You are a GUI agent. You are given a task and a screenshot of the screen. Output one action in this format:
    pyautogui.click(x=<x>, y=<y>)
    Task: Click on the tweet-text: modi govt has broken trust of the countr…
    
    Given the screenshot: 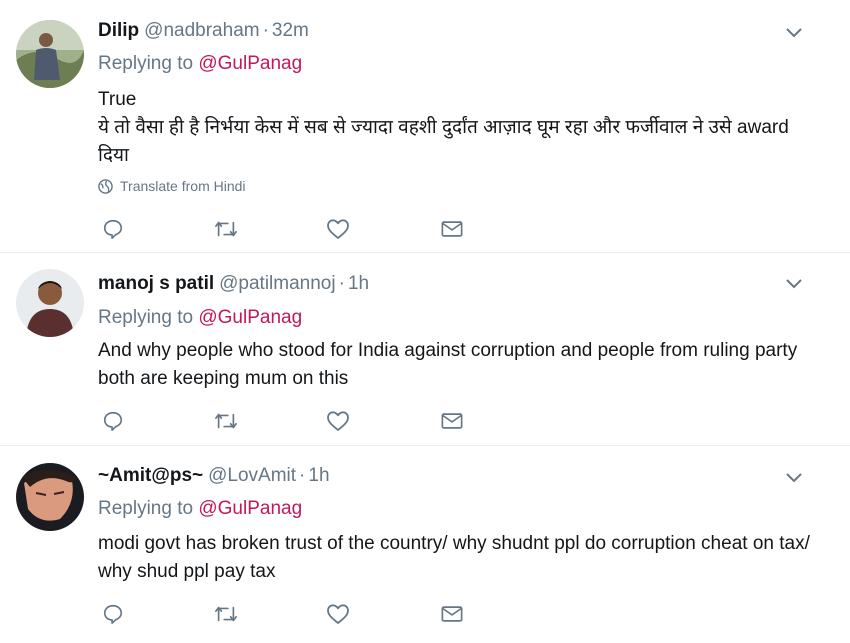 What is the action you would take?
    pyautogui.click(x=458, y=558)
    